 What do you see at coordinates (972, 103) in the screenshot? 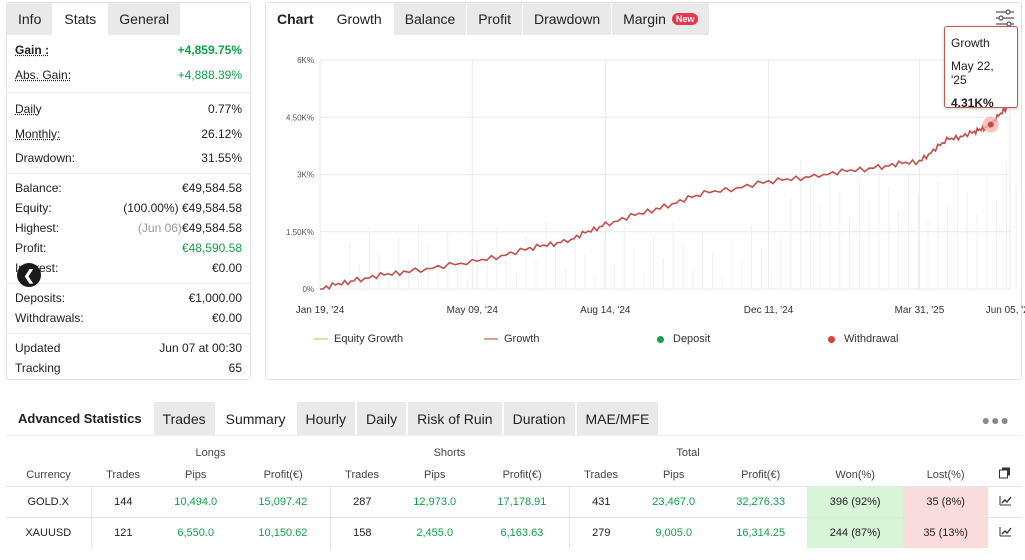
I see `tooltip-value: 4.31K%` at bounding box center [972, 103].